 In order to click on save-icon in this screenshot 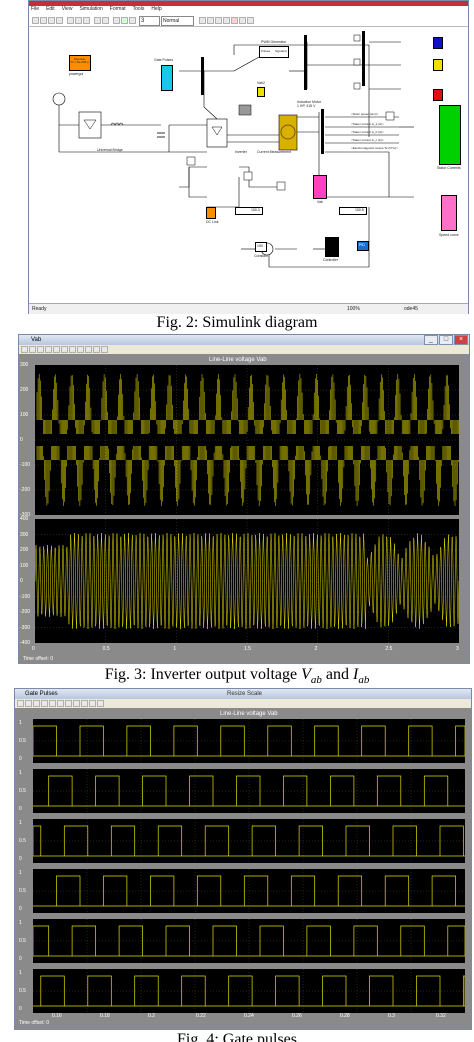, I will do `click(51, 20)`.